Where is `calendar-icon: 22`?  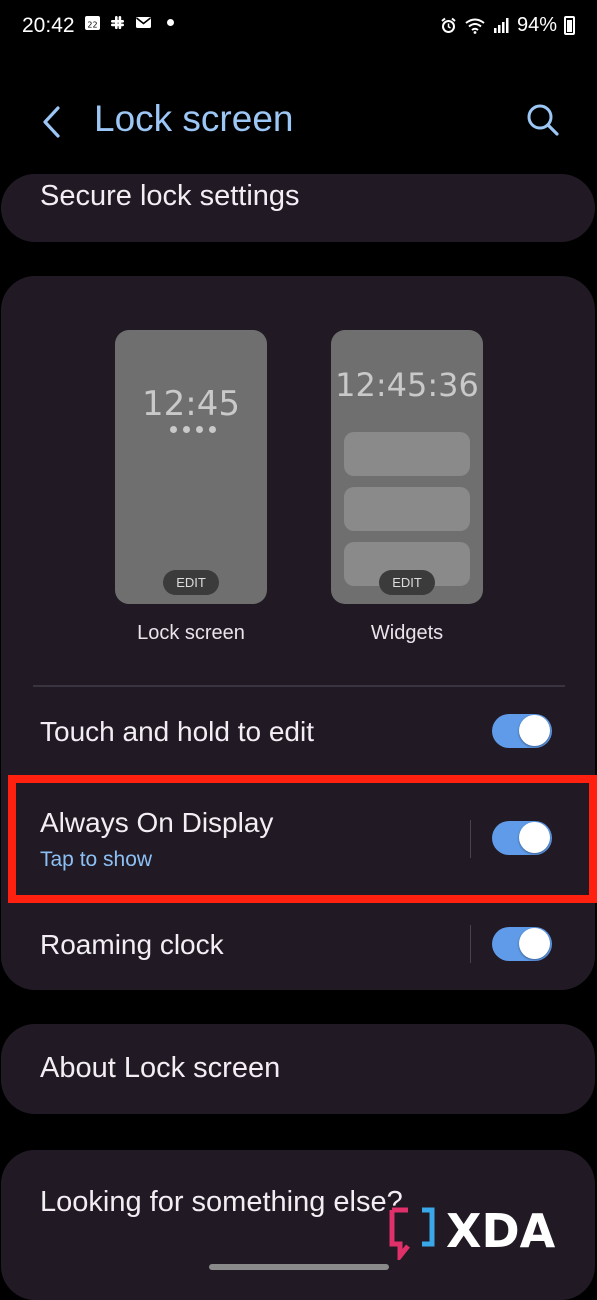
calendar-icon: 22 is located at coordinates (92, 23).